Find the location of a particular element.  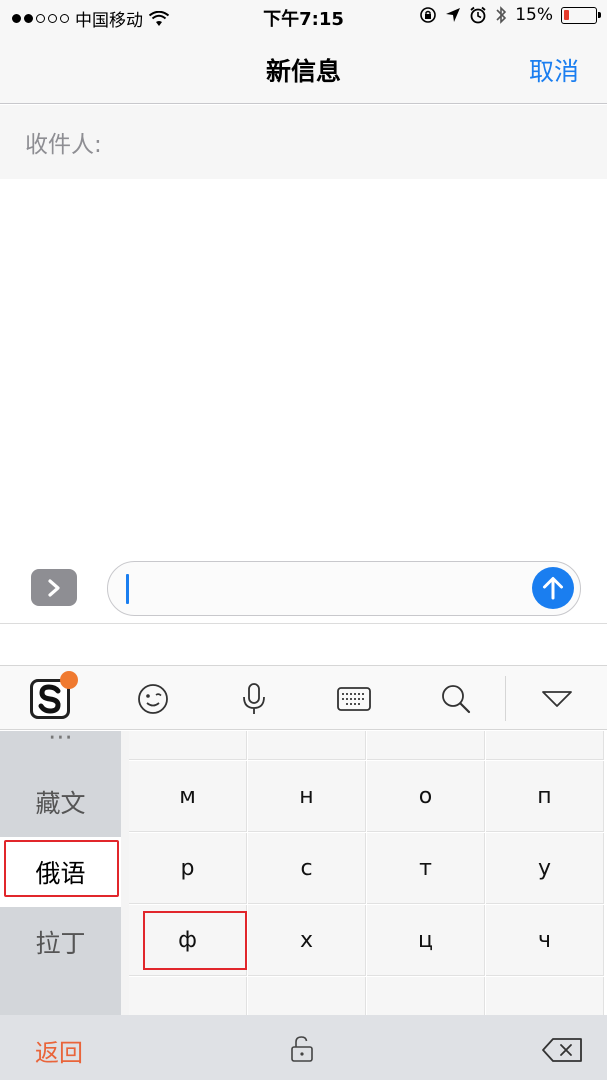

microphone-icon is located at coordinates (254, 698).